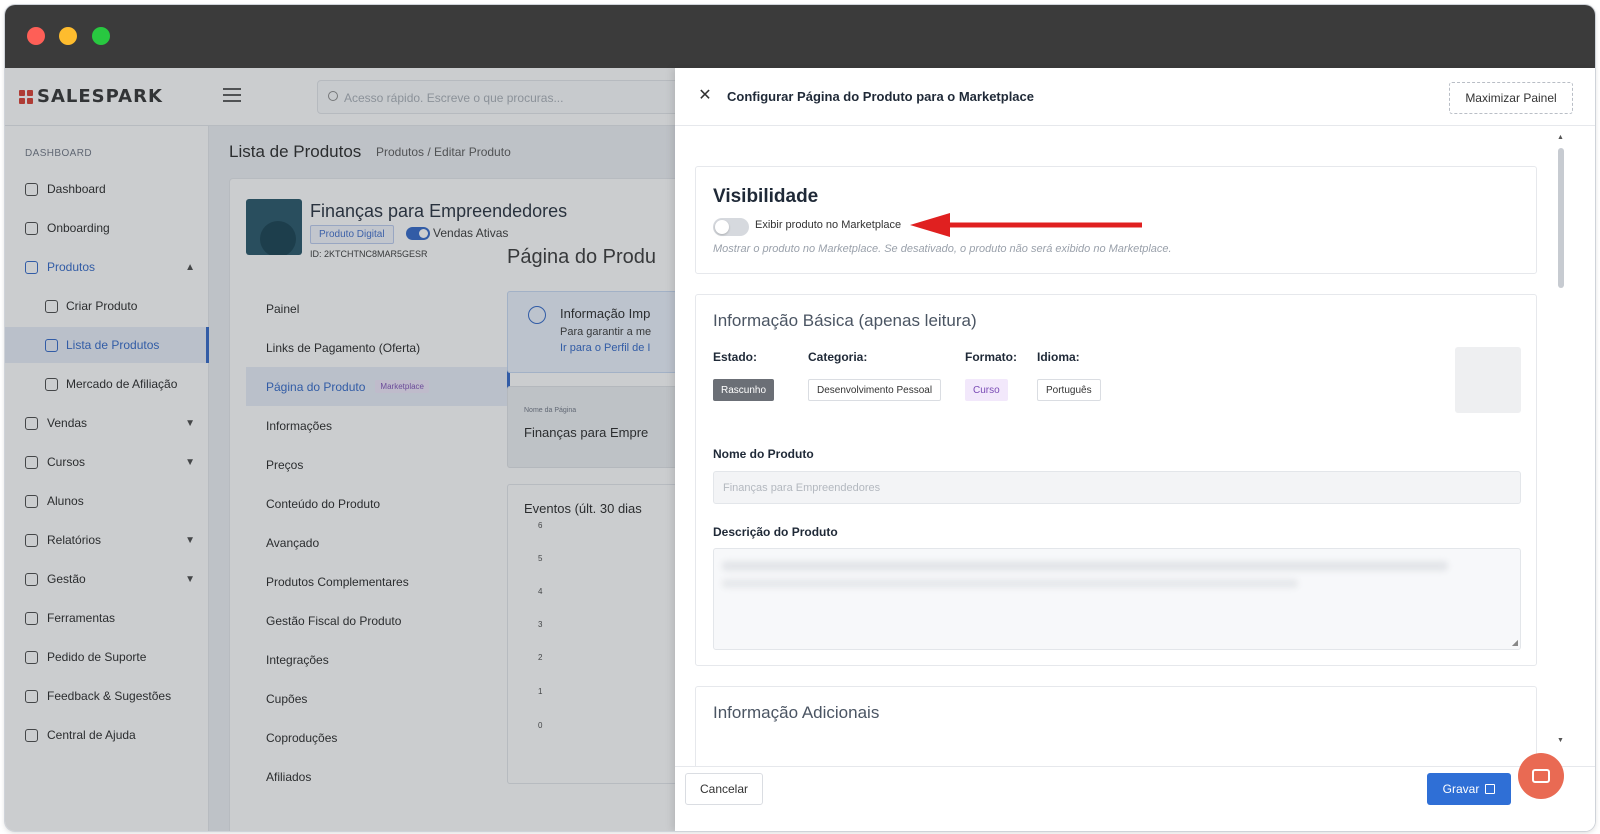 The width and height of the screenshot is (1600, 834). Describe the element at coordinates (1058, 357) in the screenshot. I see `idioma-label: Idioma:` at that location.